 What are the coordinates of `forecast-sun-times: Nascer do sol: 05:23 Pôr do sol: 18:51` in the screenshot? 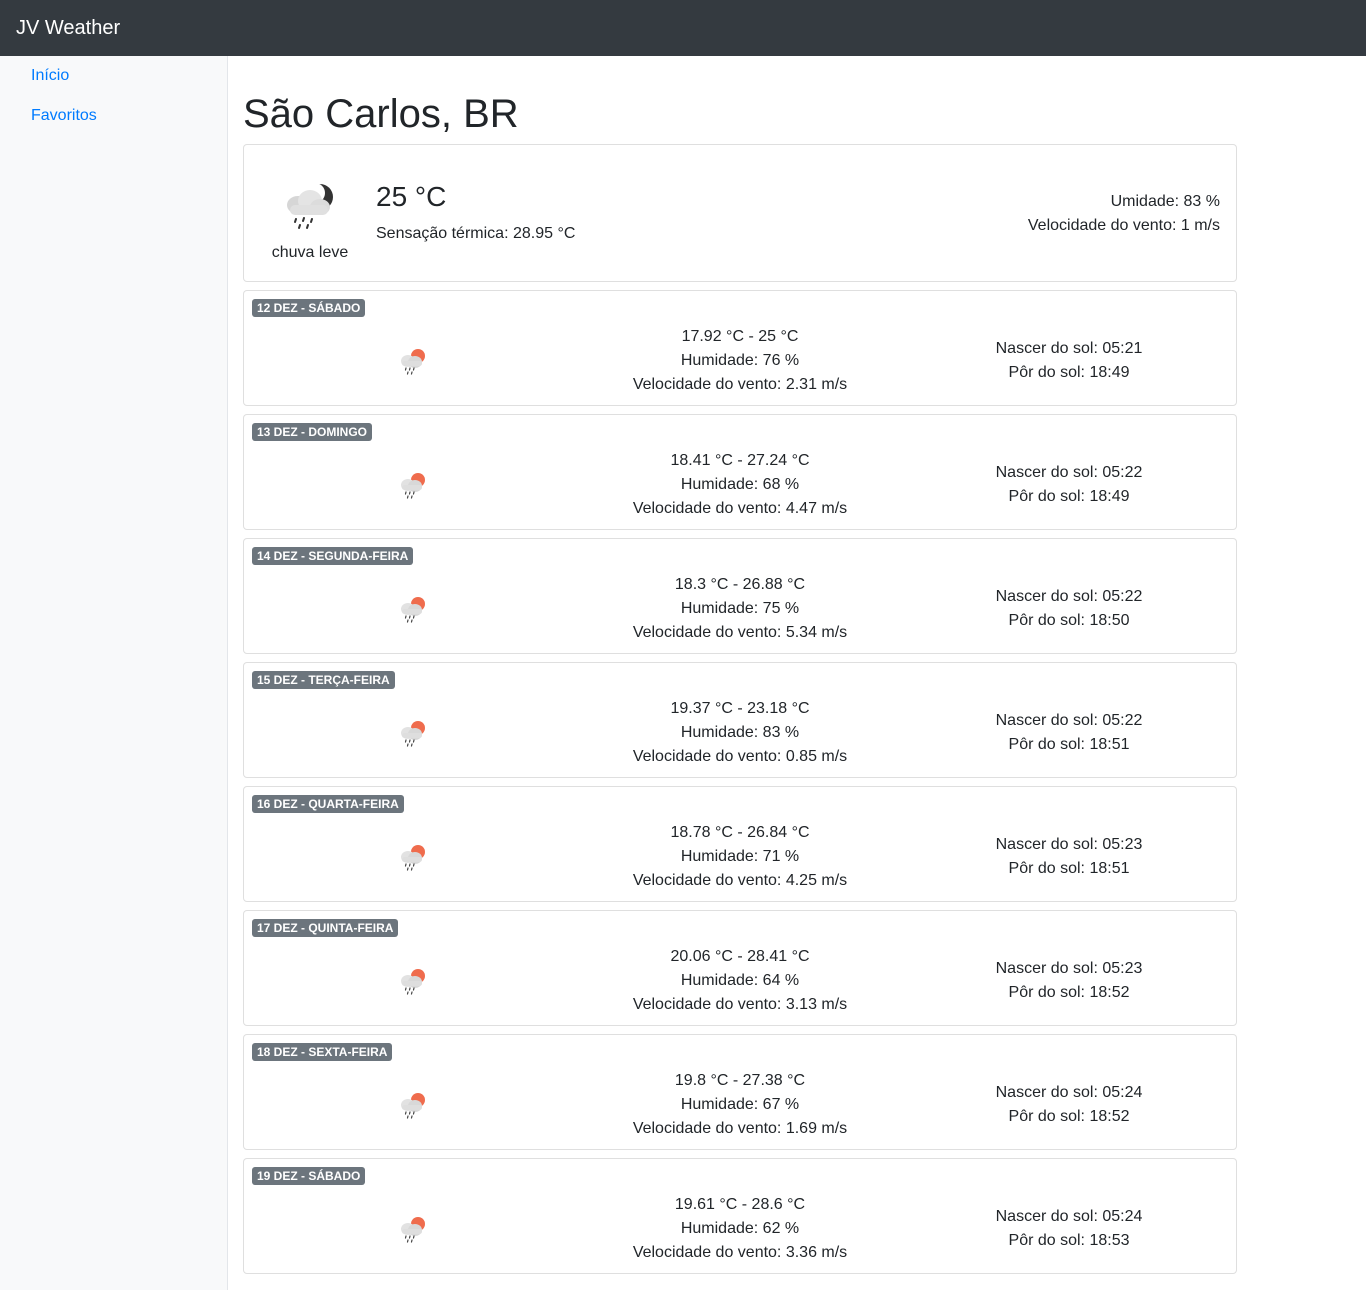 It's located at (1069, 857).